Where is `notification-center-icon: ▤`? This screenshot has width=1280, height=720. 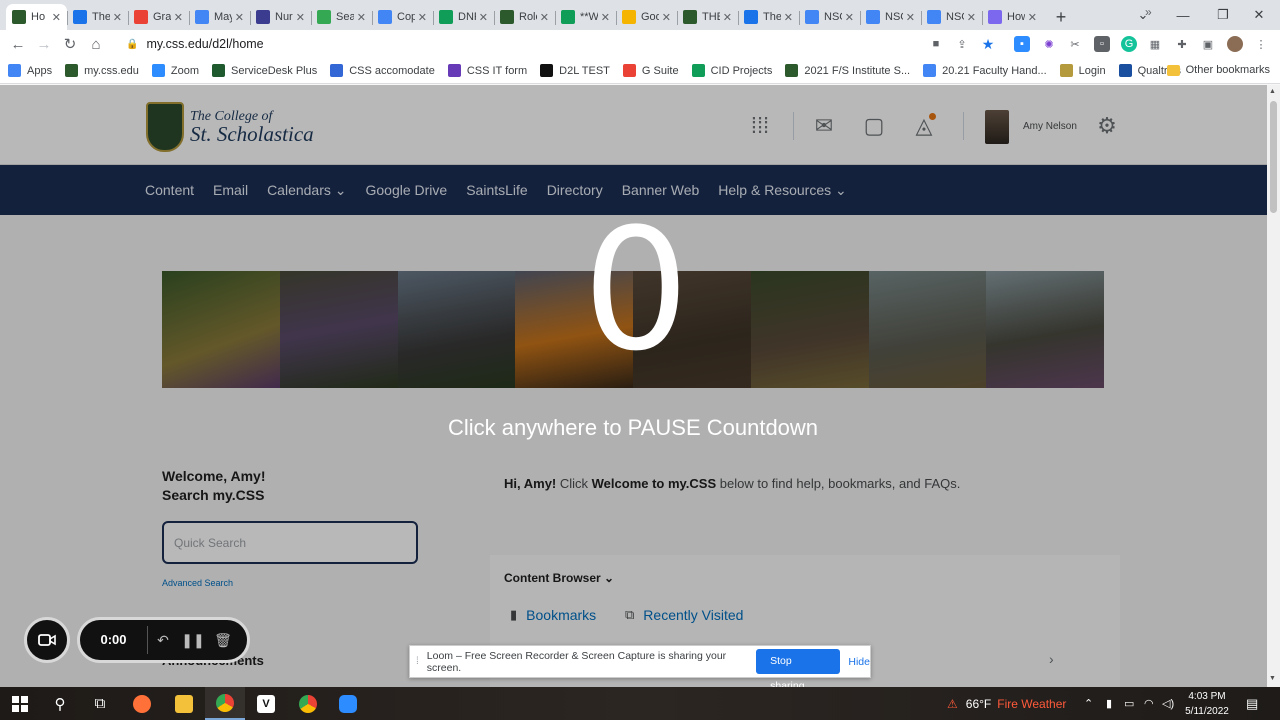 notification-center-icon: ▤ is located at coordinates (1252, 703).